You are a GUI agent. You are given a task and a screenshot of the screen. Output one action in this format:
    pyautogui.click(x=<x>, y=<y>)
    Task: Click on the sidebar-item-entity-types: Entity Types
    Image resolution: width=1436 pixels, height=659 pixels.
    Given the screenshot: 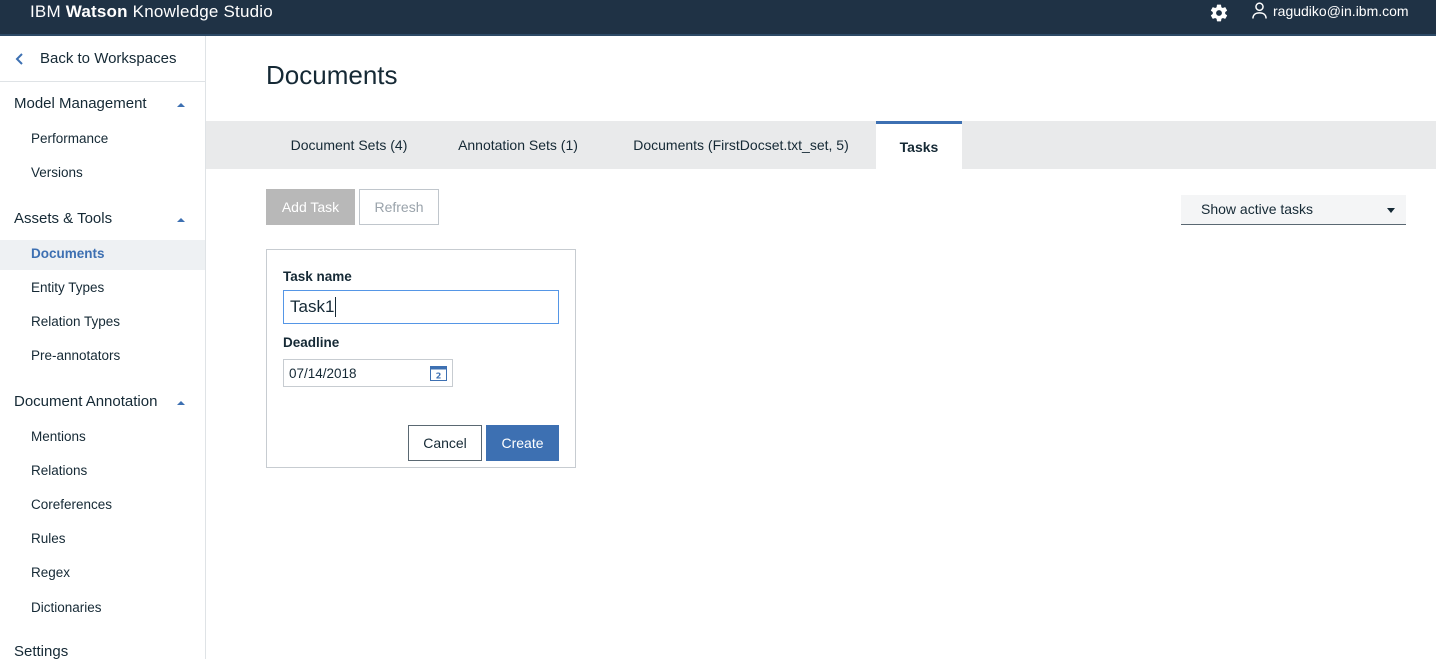 What is the action you would take?
    pyautogui.click(x=102, y=289)
    